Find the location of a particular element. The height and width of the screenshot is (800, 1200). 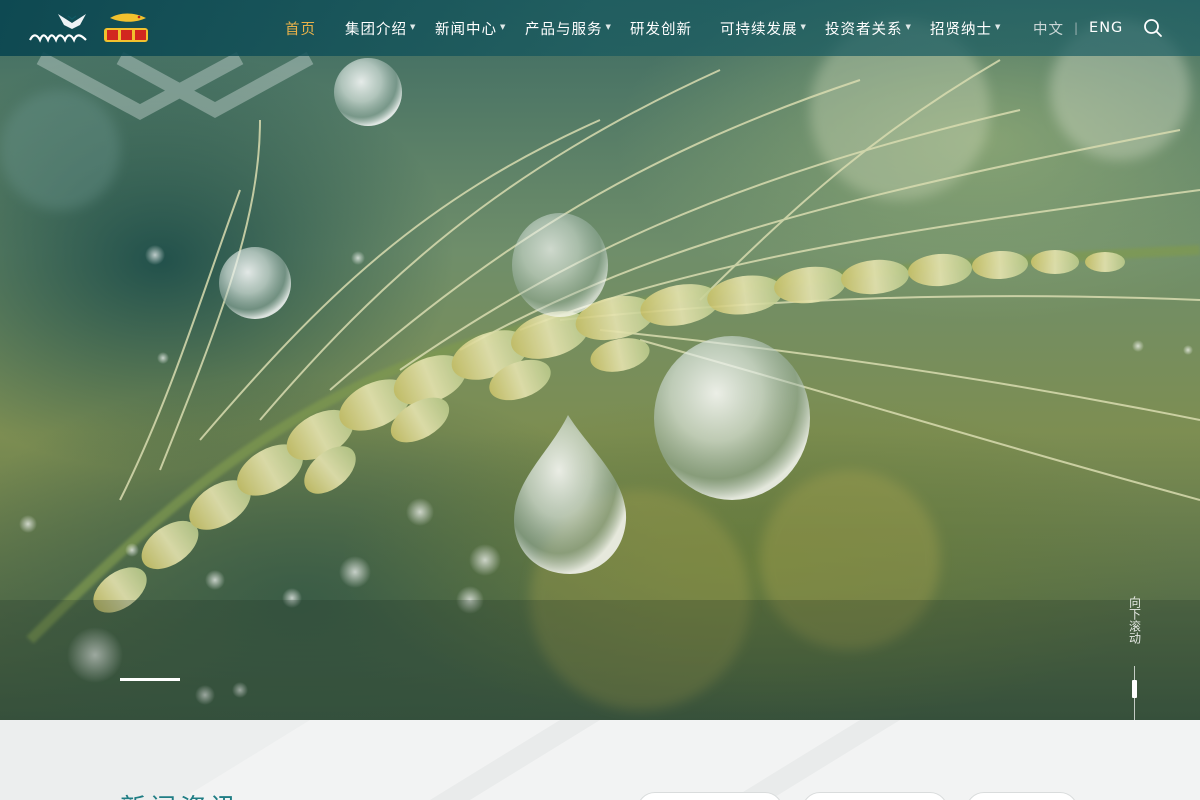

nav-item-investor-relations: 投资者关系 ▼ is located at coordinates (877, 28).